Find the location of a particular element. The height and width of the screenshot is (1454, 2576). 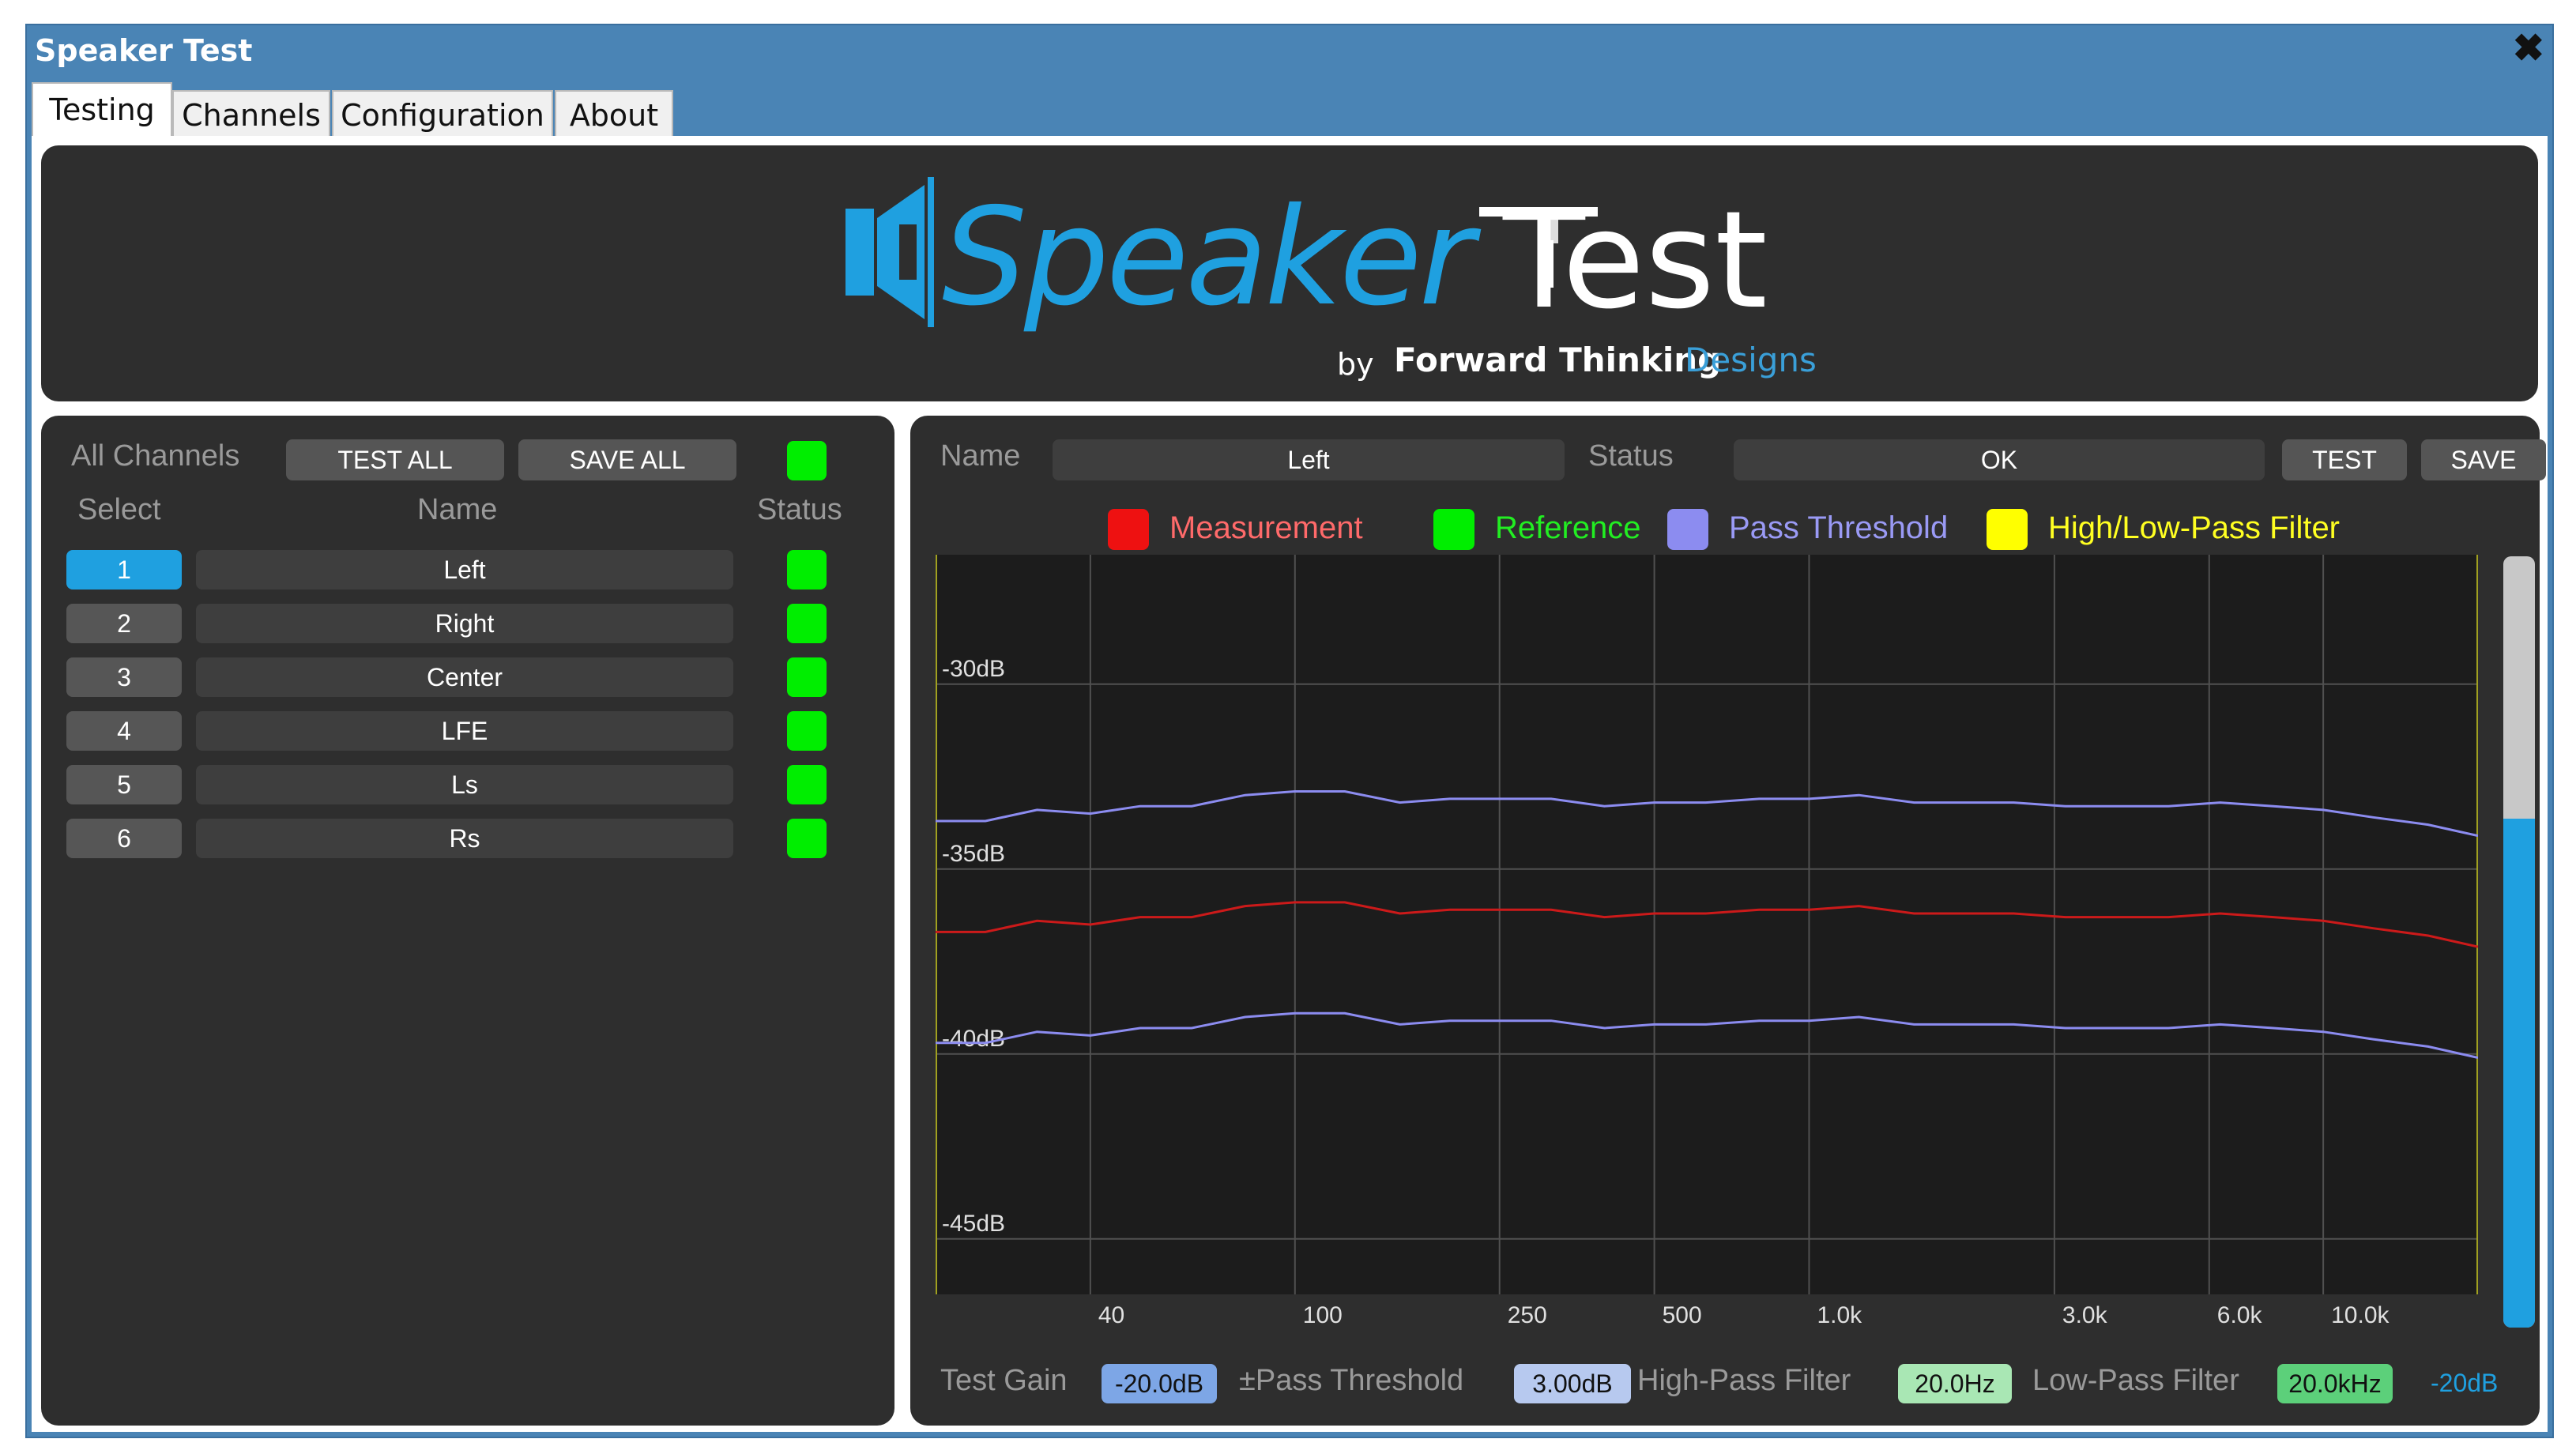

pass-threshold-value: 3.00dB is located at coordinates (1572, 1383).